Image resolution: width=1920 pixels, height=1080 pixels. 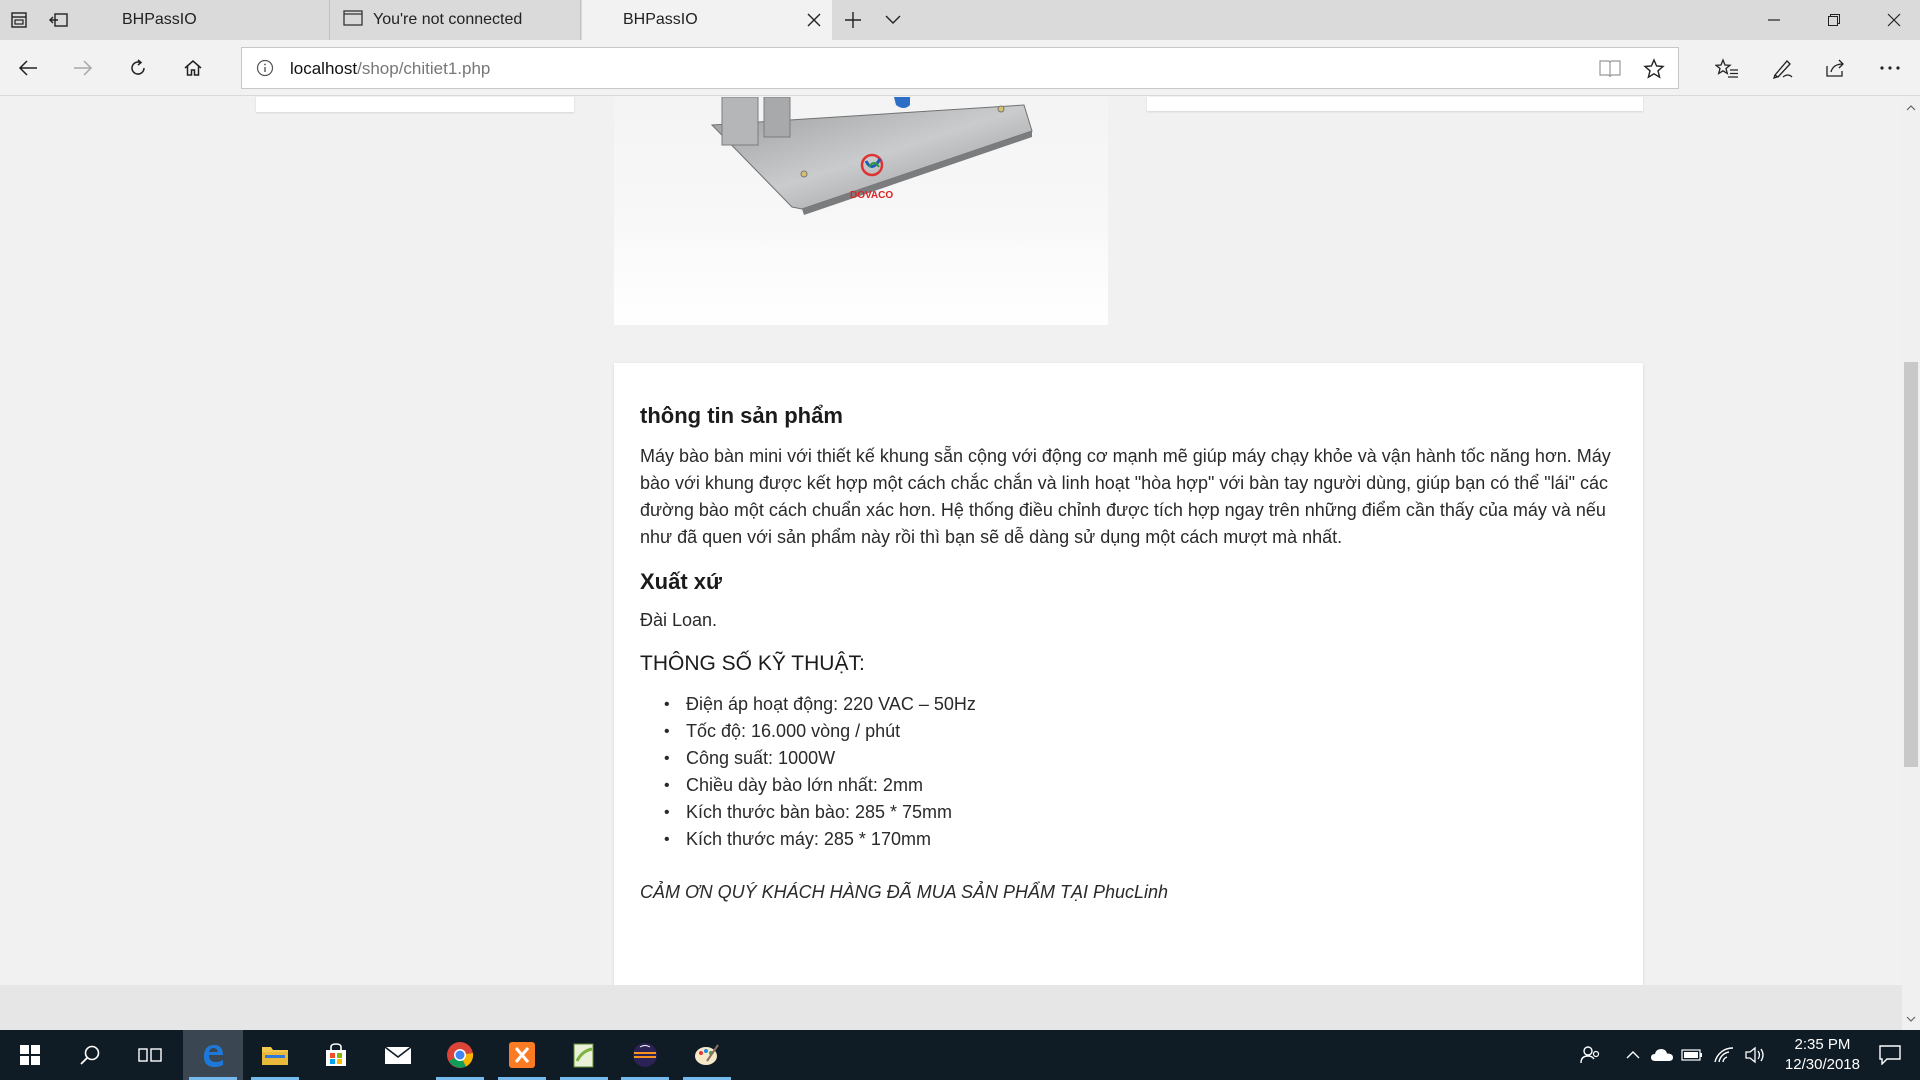 What do you see at coordinates (460, 1055) in the screenshot?
I see `chrome-icon` at bounding box center [460, 1055].